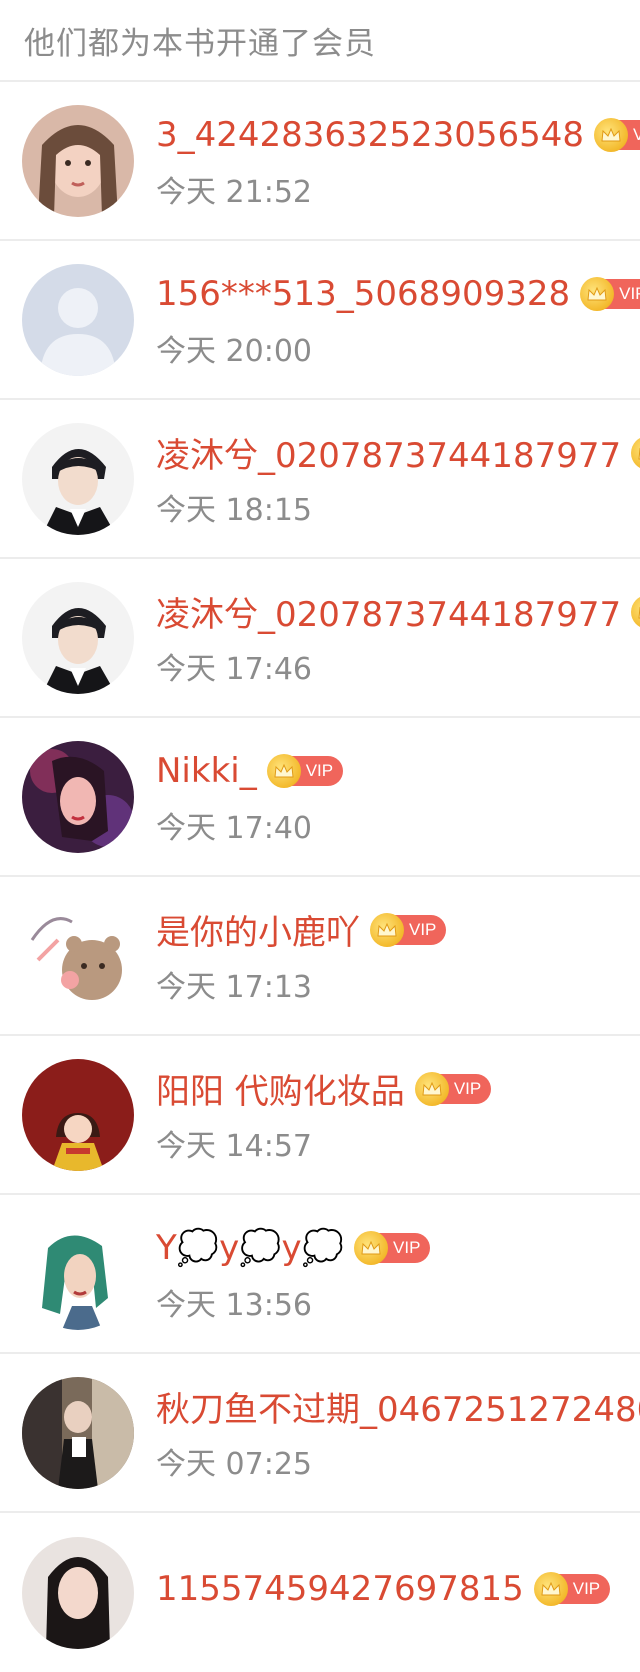 Image resolution: width=640 pixels, height=1672 pixels. I want to click on member-info: 凌沐兮_0207873744187977 VIP 今天 18:15, so click(398, 479).